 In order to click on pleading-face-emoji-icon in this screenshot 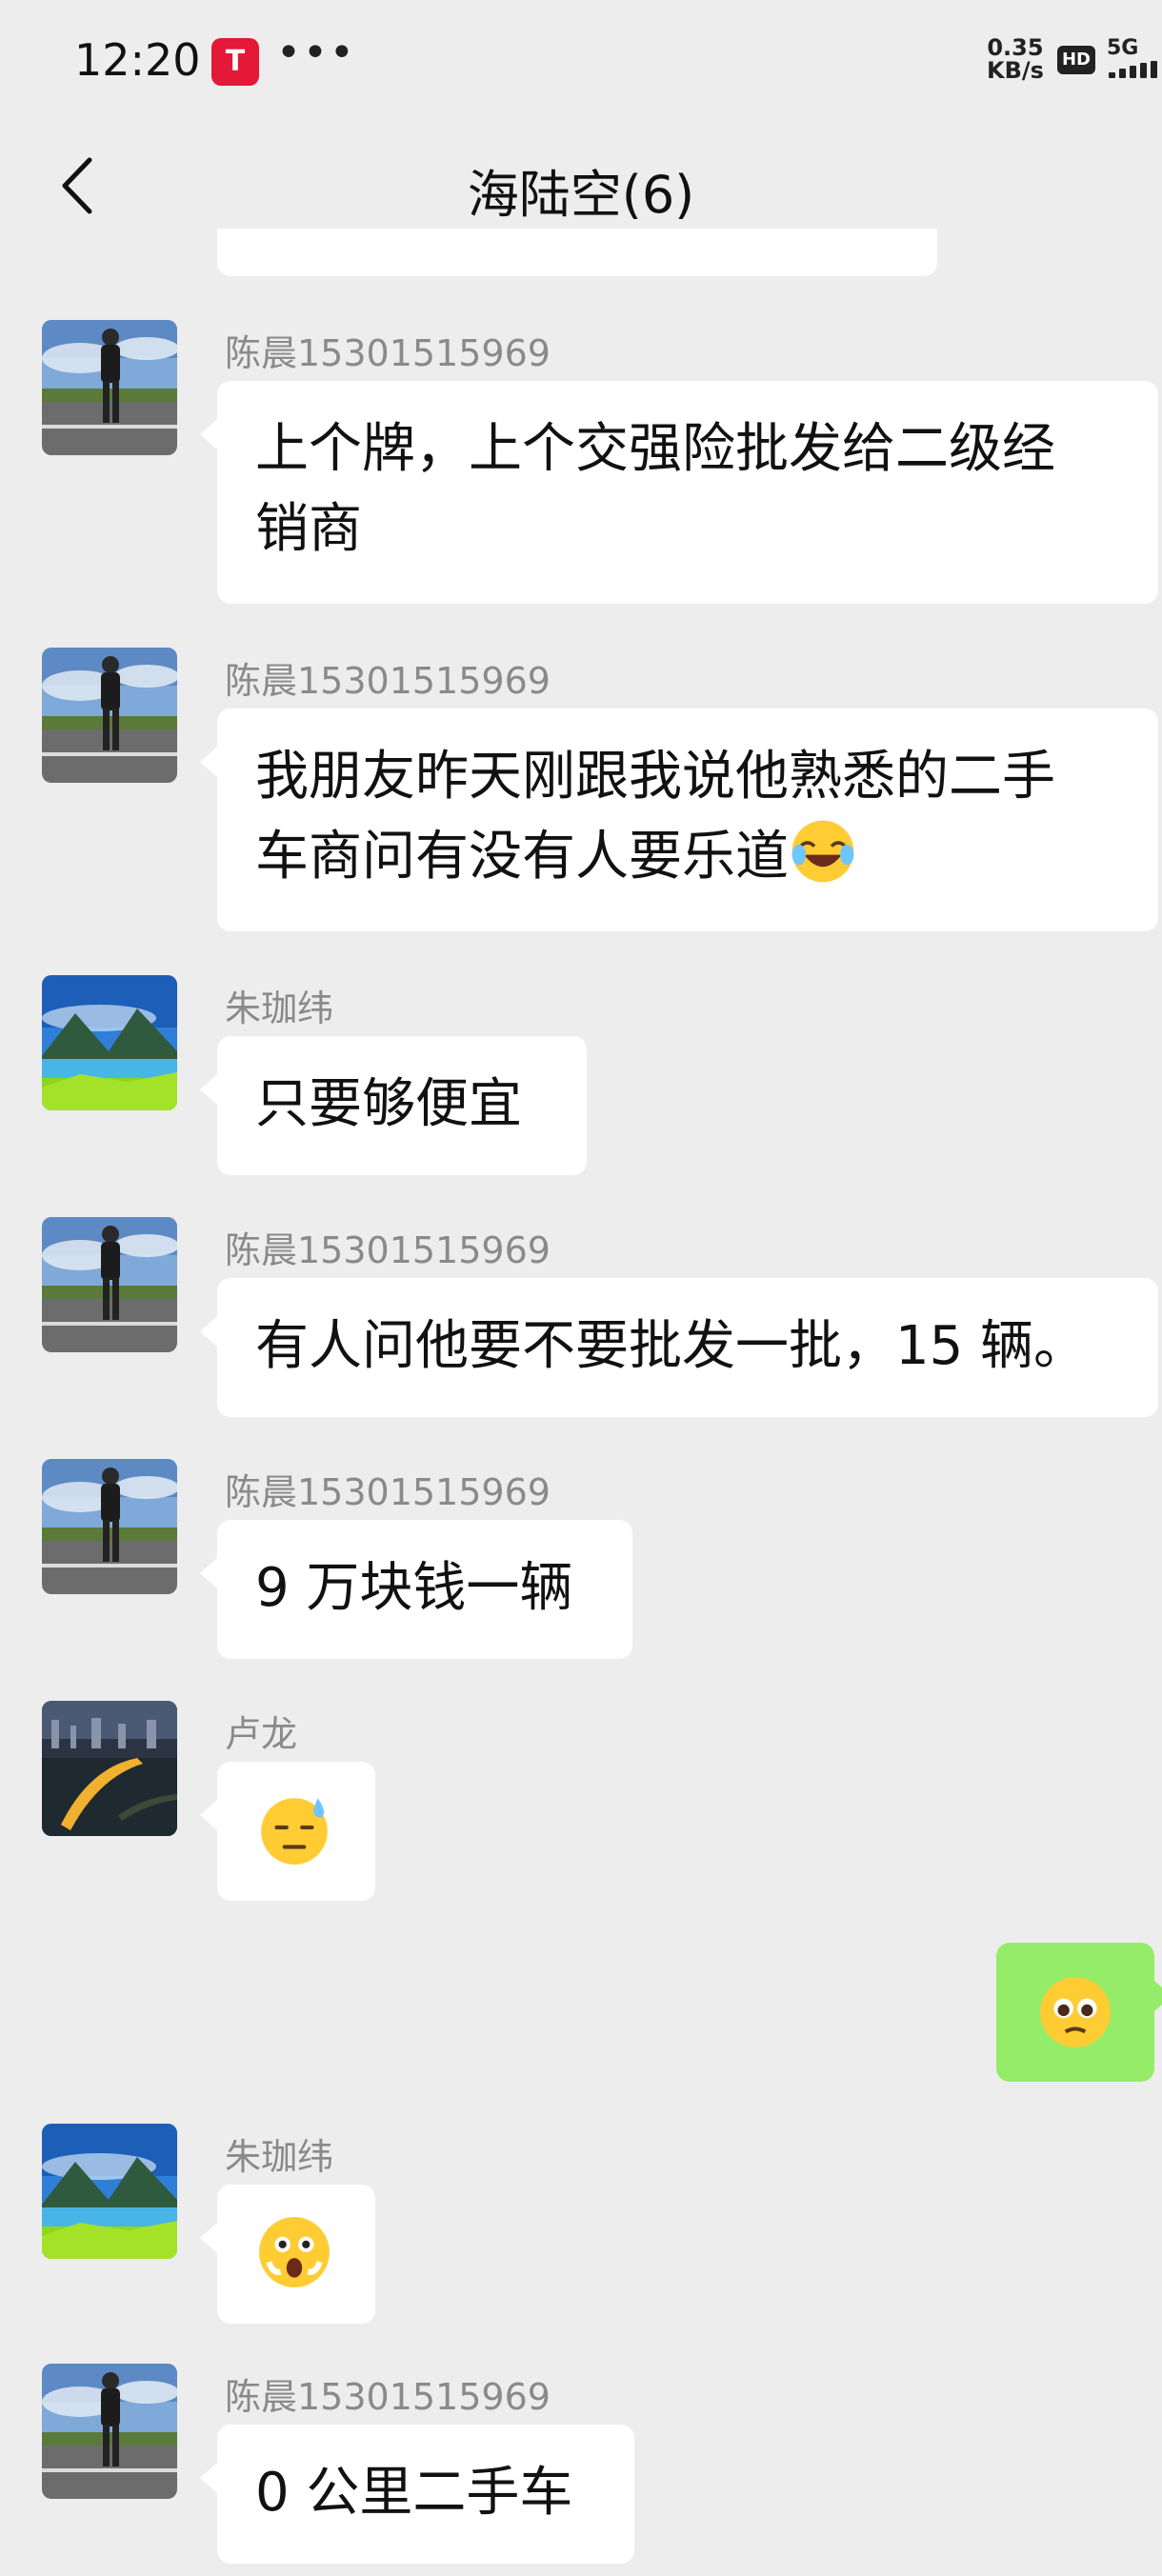, I will do `click(1075, 2012)`.